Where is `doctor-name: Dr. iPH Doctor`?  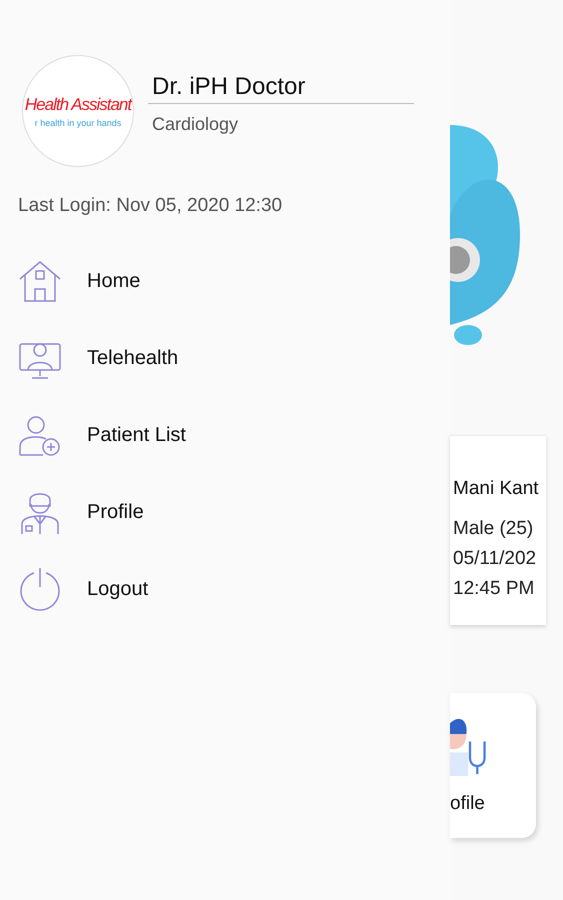
doctor-name: Dr. iPH Doctor is located at coordinates (281, 88).